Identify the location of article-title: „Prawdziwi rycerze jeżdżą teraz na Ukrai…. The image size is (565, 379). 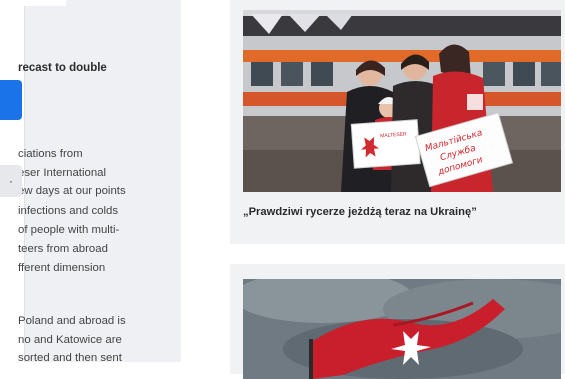
(360, 212).